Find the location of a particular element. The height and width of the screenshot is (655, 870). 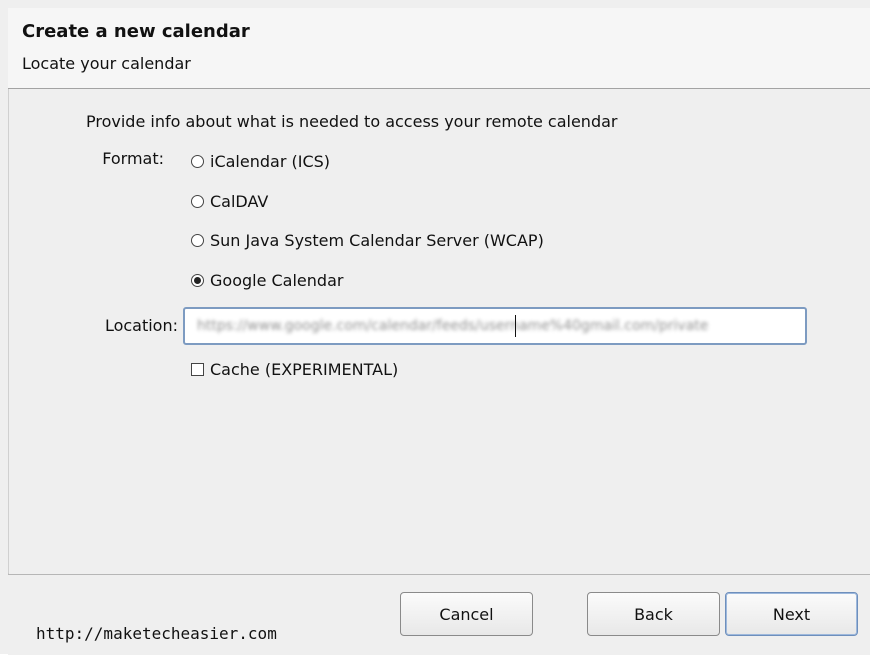

cache-checkbox-label: Cache (EXPERIMENTAL) is located at coordinates (304, 369).